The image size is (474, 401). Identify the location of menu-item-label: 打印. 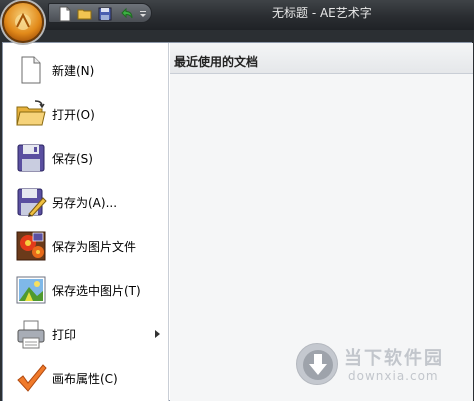
(64, 334).